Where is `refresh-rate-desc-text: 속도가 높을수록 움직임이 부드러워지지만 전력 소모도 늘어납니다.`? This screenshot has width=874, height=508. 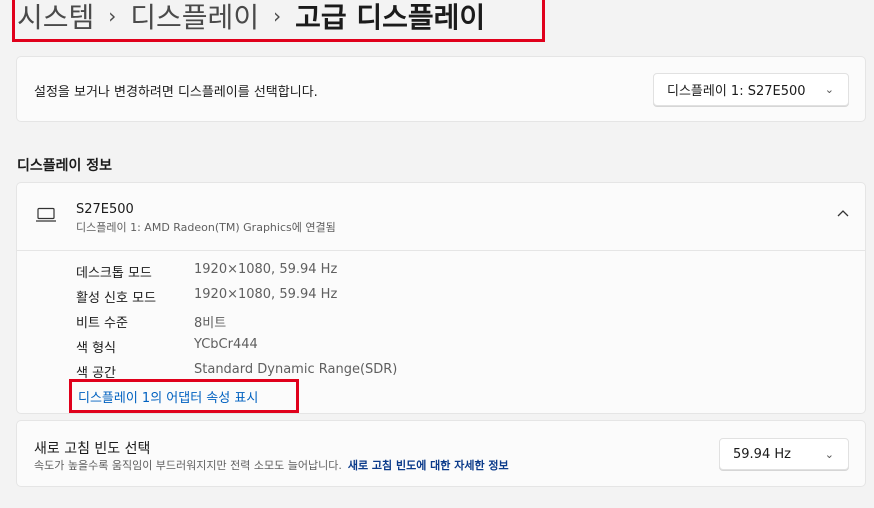 refresh-rate-desc-text: 속도가 높을수록 움직임이 부드러워지지만 전력 소모도 늘어납니다. is located at coordinates (188, 465).